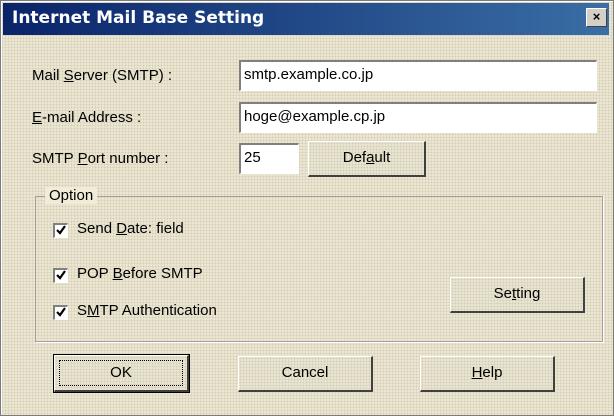 The height and width of the screenshot is (416, 614). What do you see at coordinates (130, 228) in the screenshot?
I see `send-date-label: Send Date: field` at bounding box center [130, 228].